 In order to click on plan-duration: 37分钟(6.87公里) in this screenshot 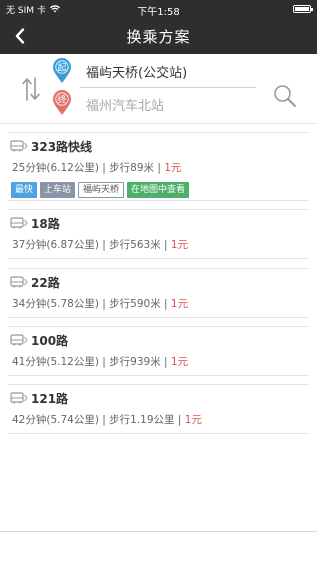, I will do `click(55, 245)`.